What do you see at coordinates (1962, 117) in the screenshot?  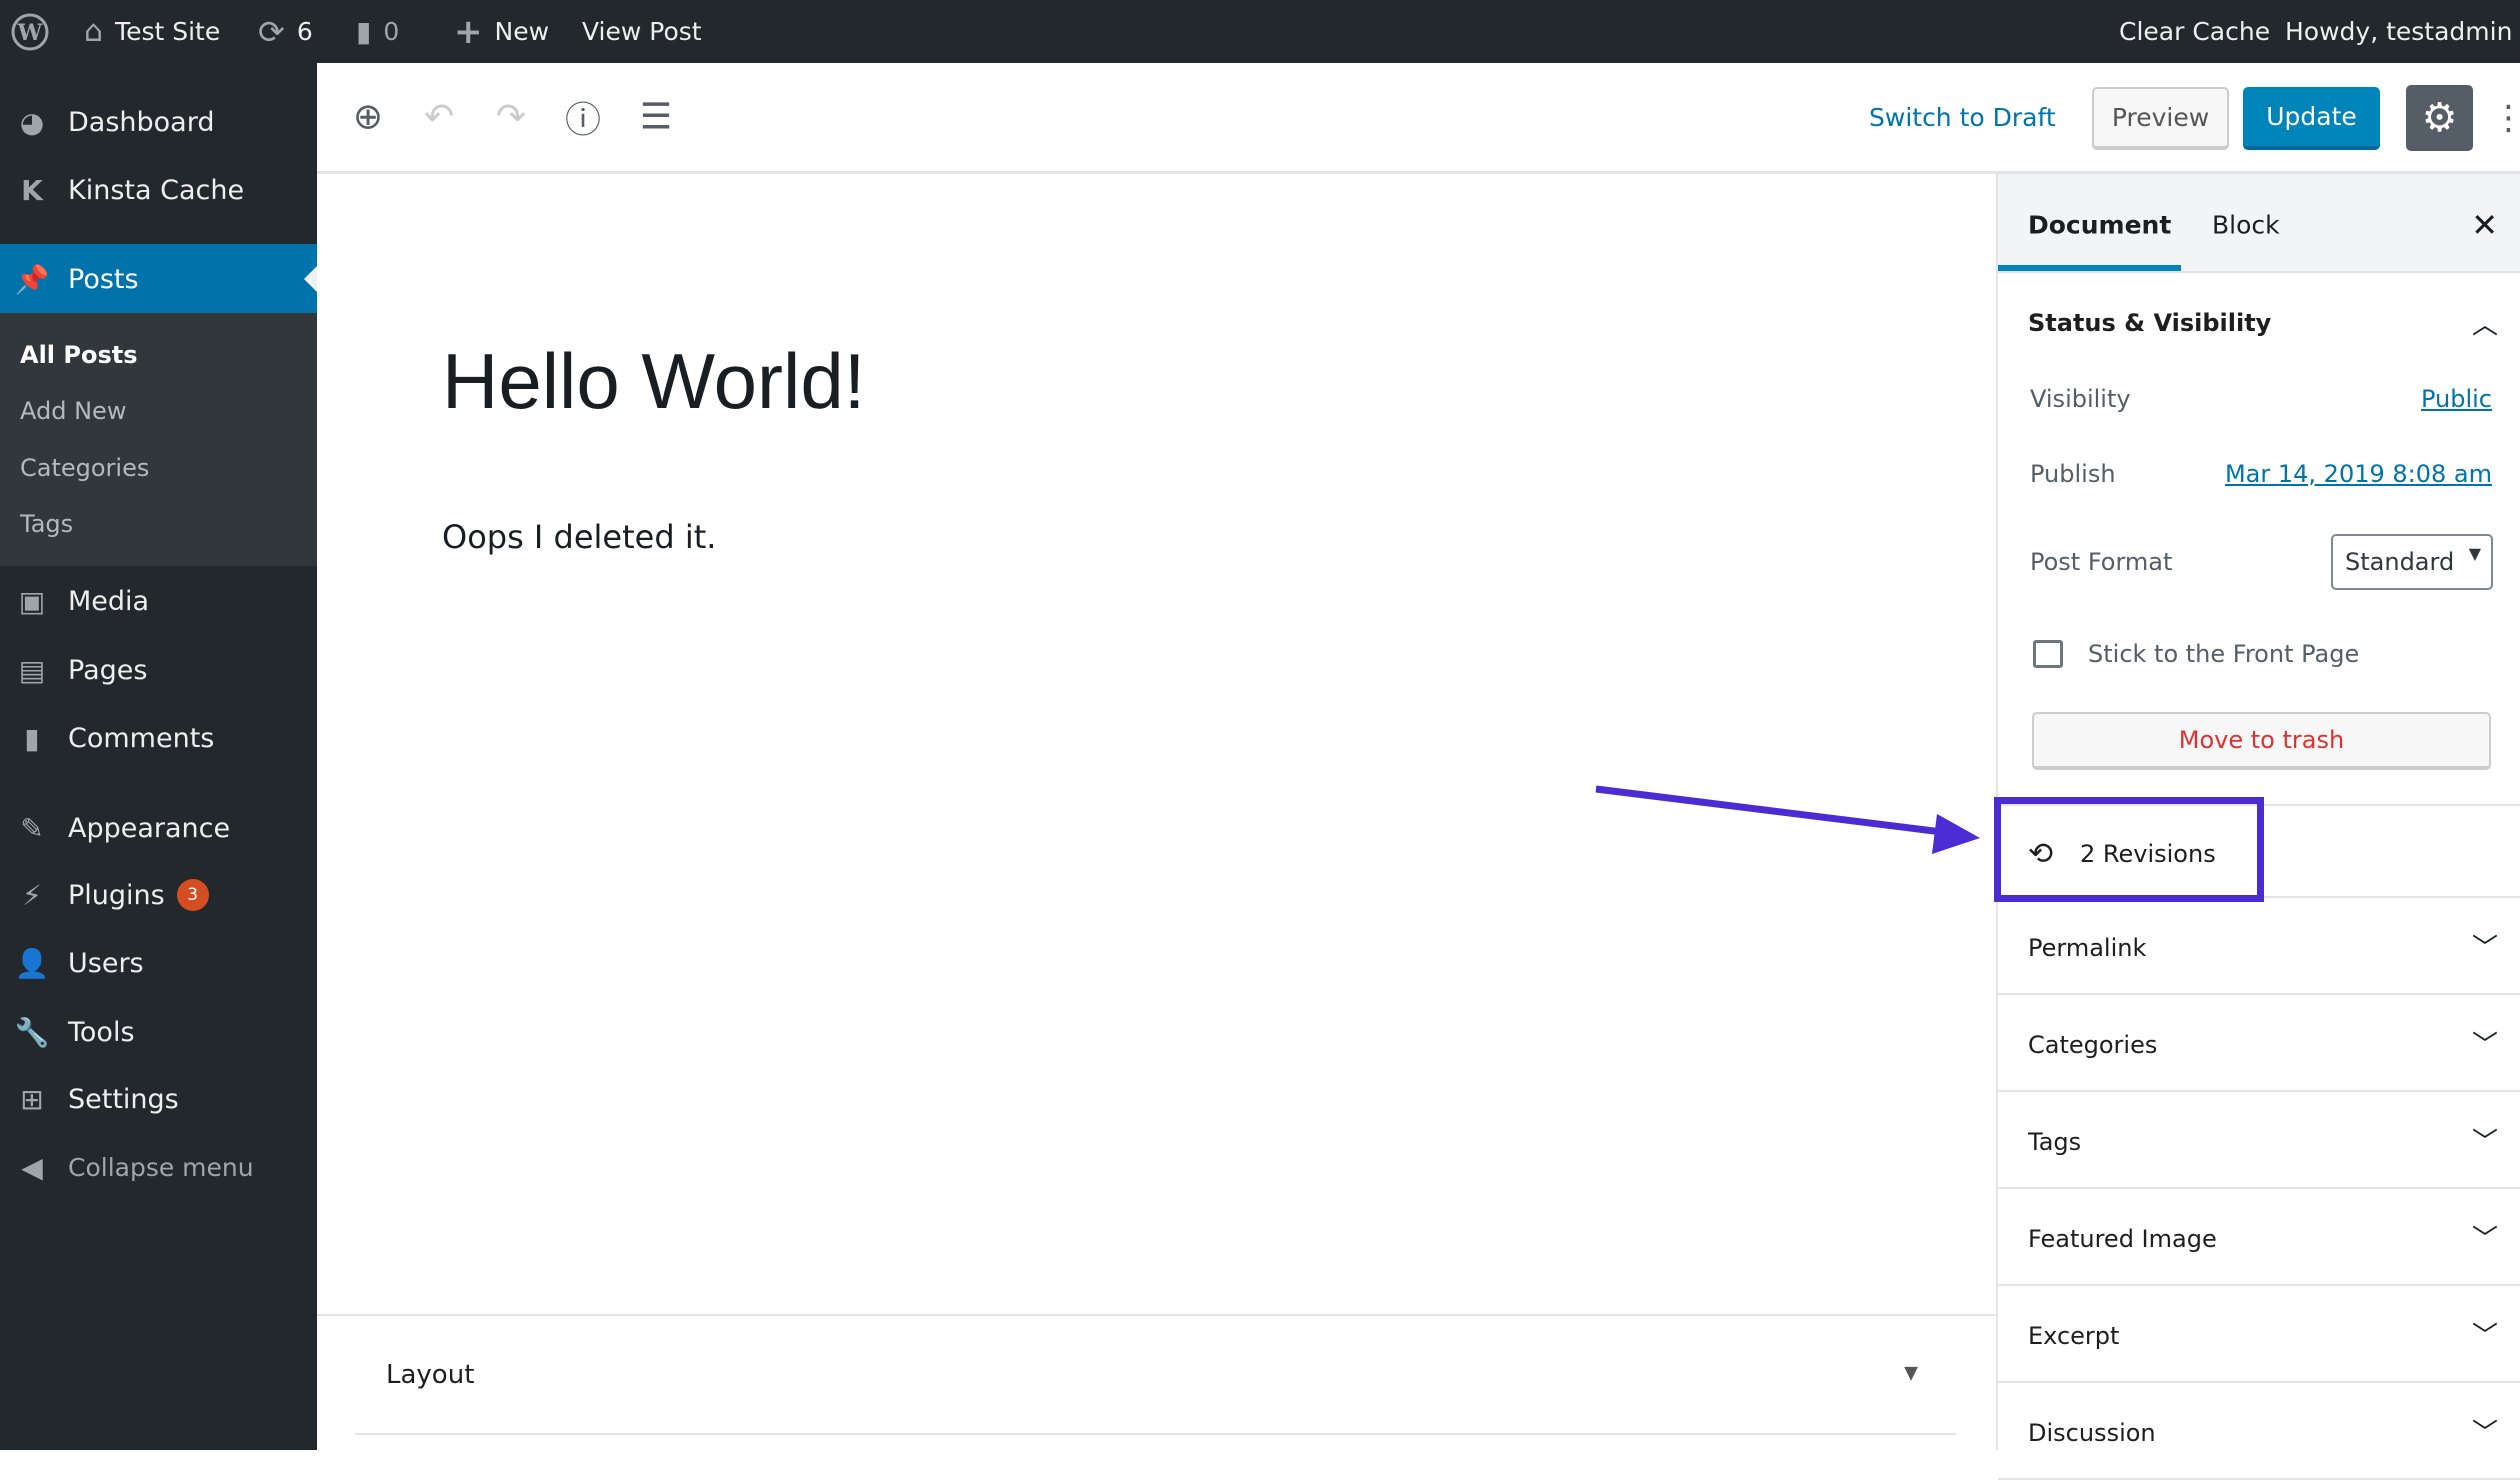 I see `switch-to-draft-button: Switch to Draft` at bounding box center [1962, 117].